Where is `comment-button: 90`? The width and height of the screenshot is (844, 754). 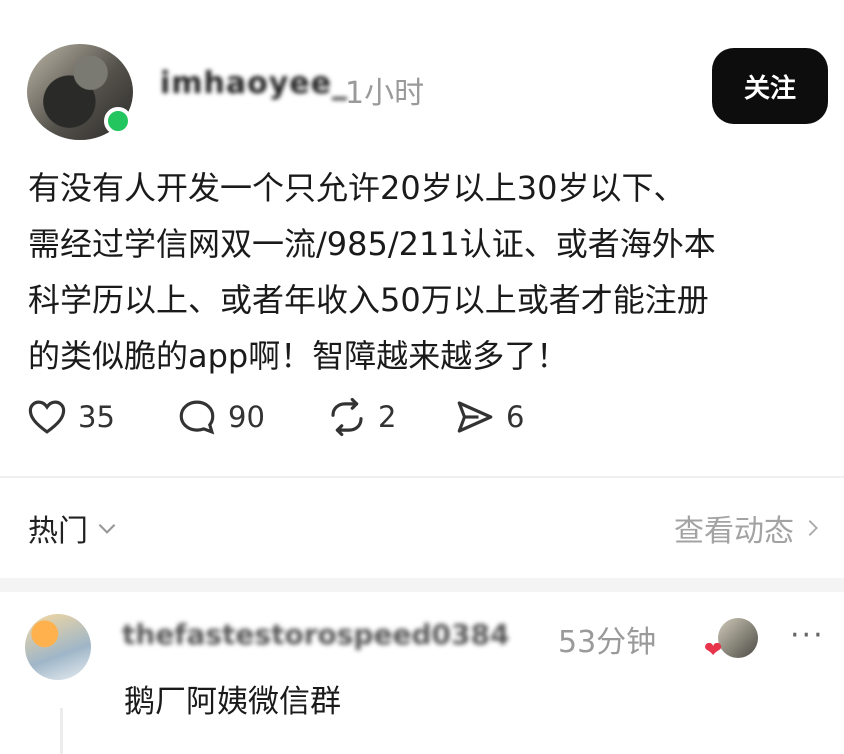
comment-button: 90 is located at coordinates (220, 417).